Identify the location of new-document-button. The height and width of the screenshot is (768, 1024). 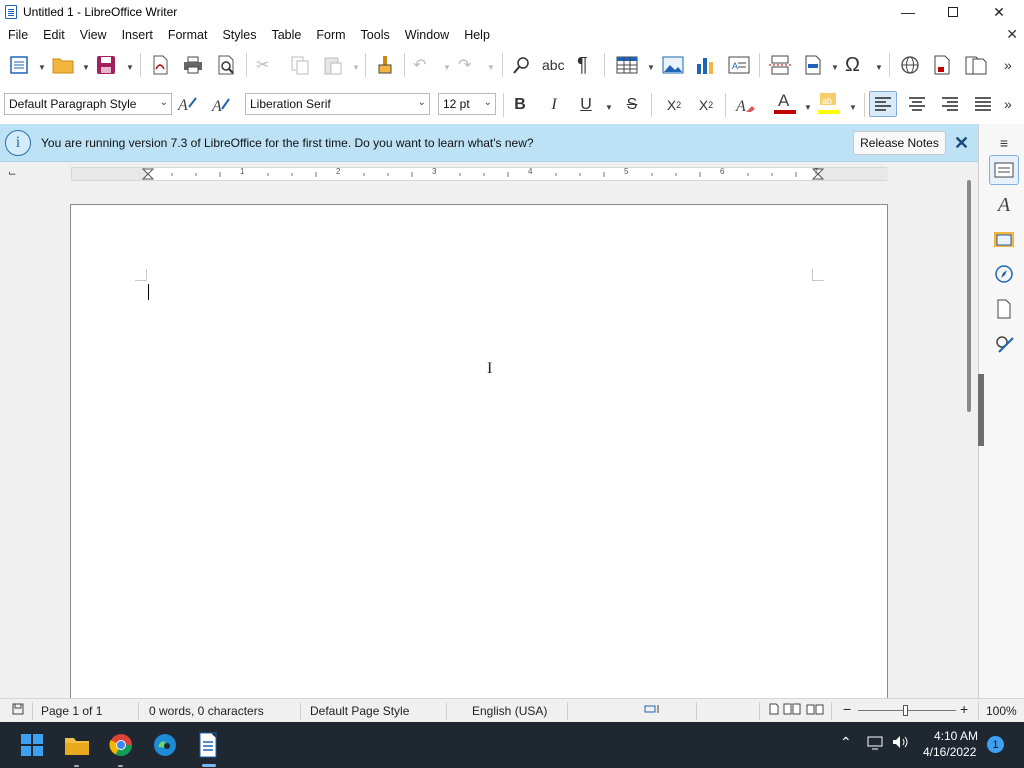
(19, 65).